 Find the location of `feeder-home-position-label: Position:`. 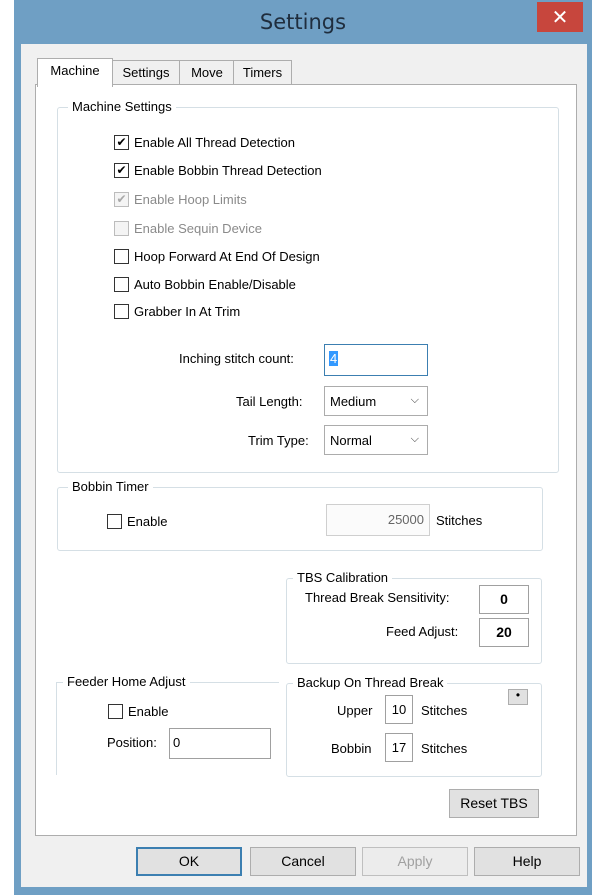

feeder-home-position-label: Position: is located at coordinates (132, 742).